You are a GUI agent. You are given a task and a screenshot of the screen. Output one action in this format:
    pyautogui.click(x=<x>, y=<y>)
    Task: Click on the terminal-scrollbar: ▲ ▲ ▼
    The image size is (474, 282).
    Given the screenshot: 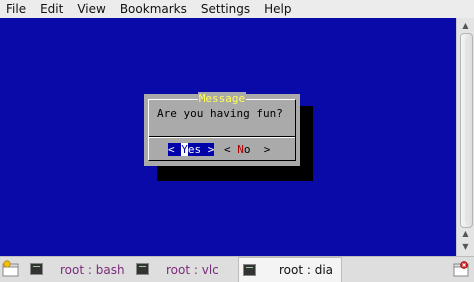 What is the action you would take?
    pyautogui.click(x=465, y=137)
    